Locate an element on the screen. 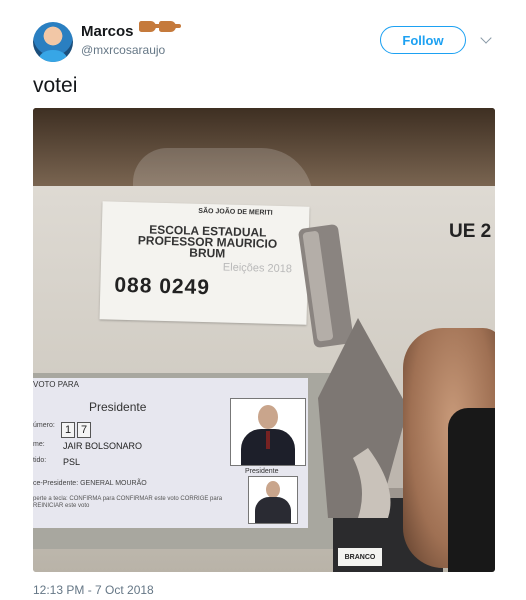 The height and width of the screenshot is (600, 526). candidate-photo is located at coordinates (268, 432).